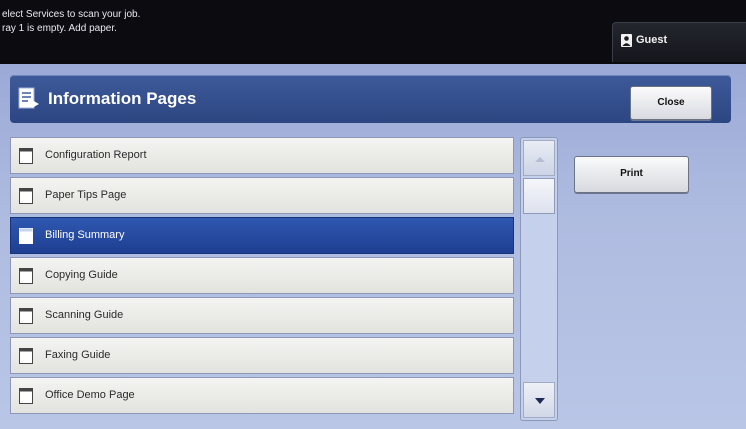 This screenshot has width=746, height=429. I want to click on close-button: Close, so click(671, 103).